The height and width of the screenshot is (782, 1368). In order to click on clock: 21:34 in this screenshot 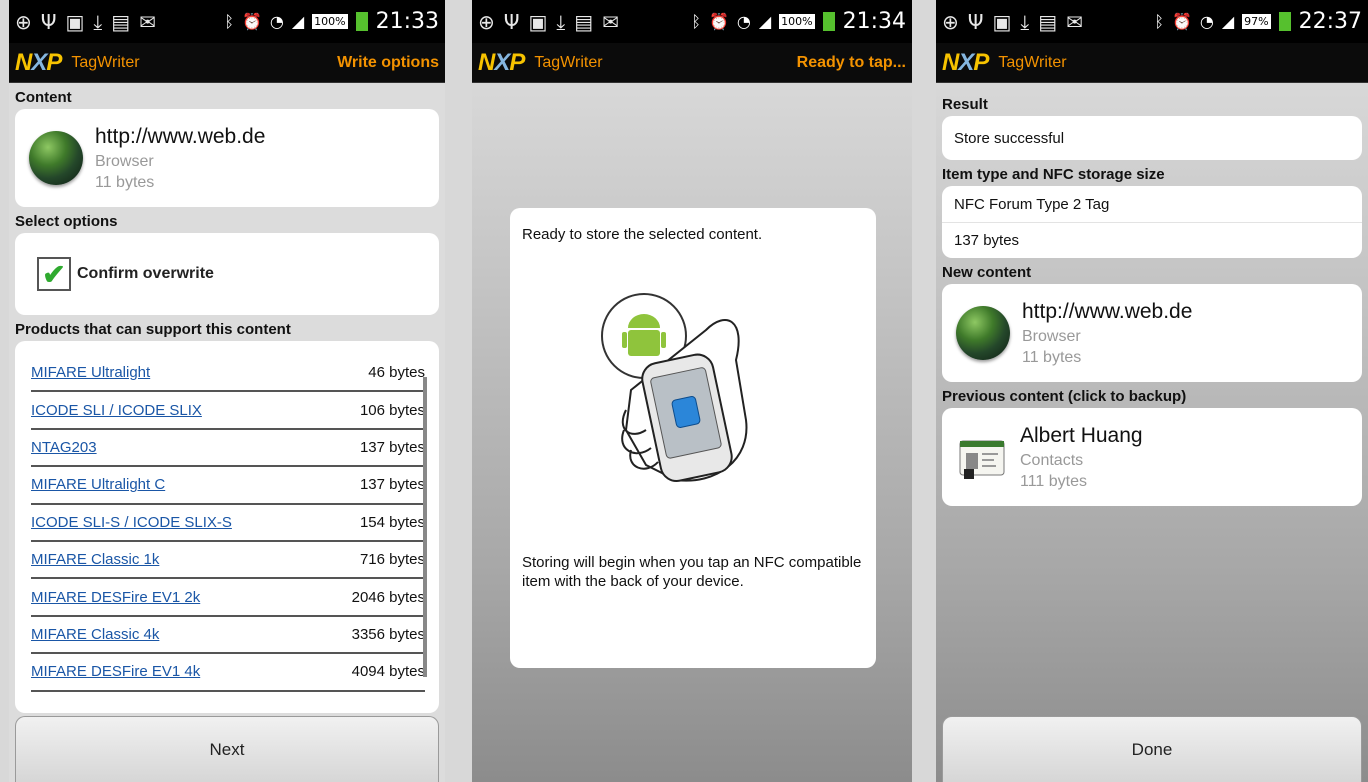, I will do `click(874, 21)`.